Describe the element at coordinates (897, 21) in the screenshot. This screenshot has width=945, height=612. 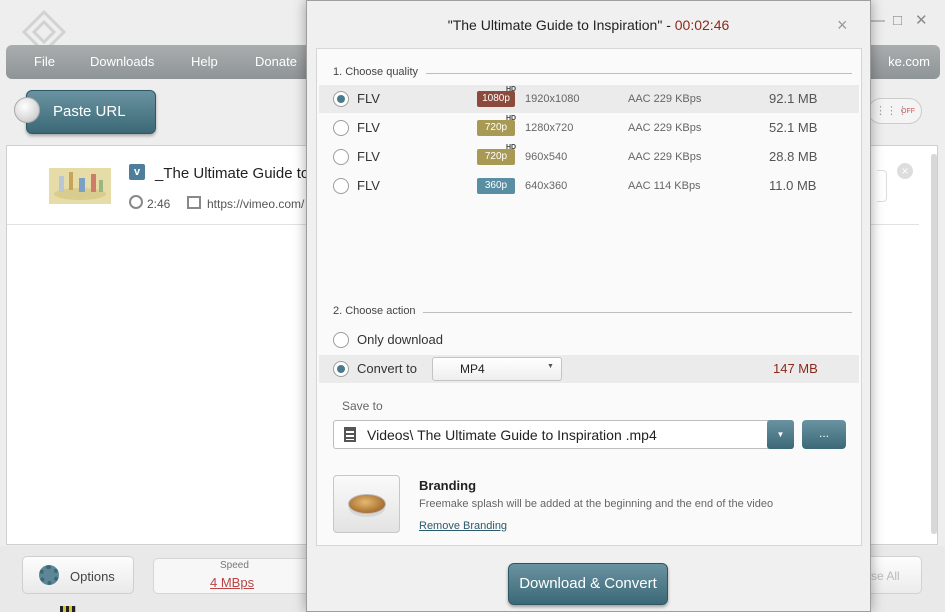
I see `maximize-icon: □` at that location.